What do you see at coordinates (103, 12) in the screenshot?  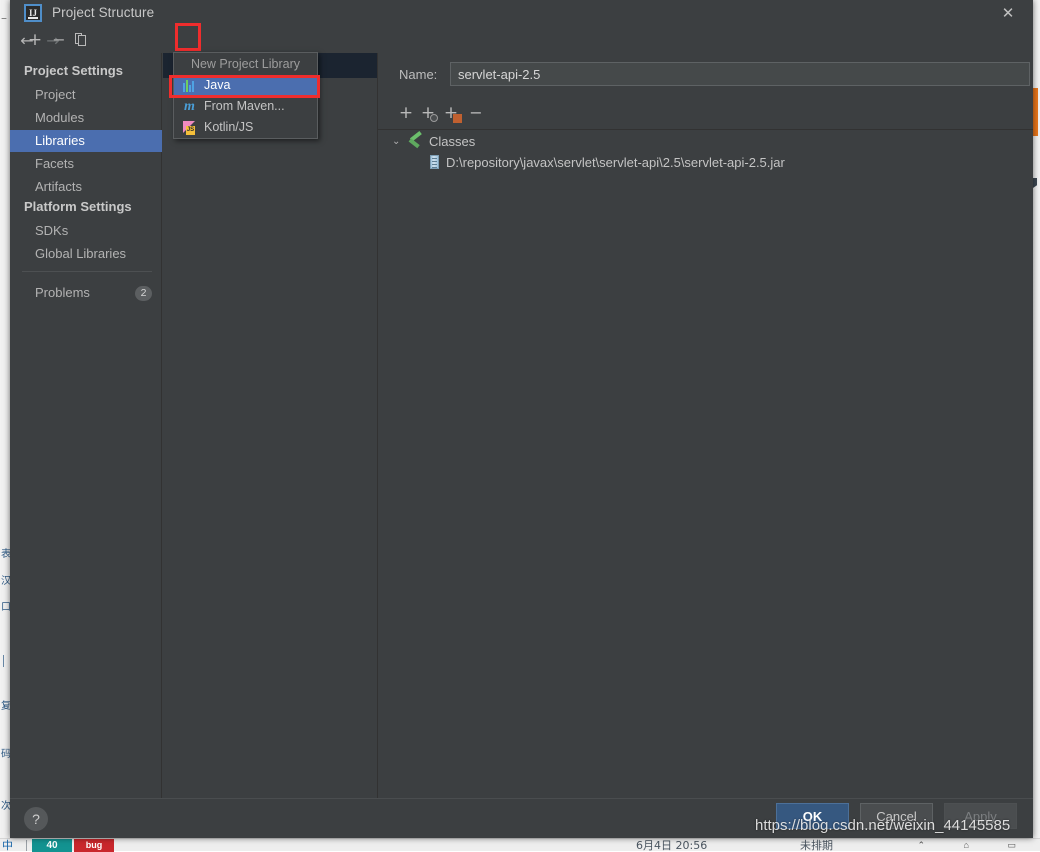 I see `dialog-title: Project Structure` at bounding box center [103, 12].